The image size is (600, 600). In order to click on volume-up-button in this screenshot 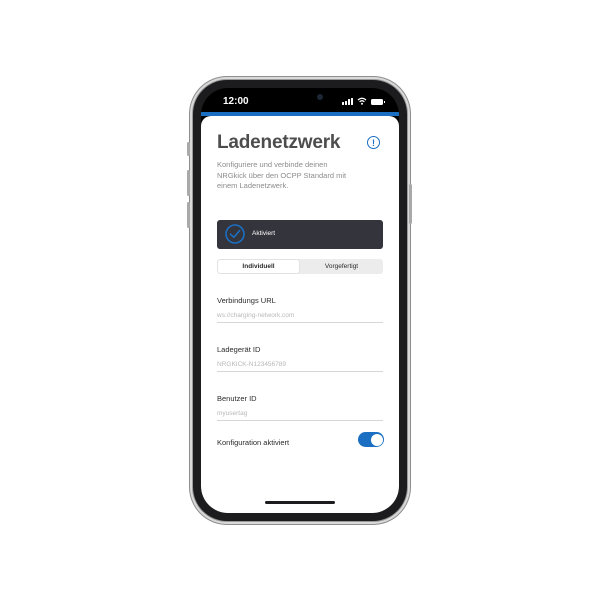, I will do `click(188, 183)`.